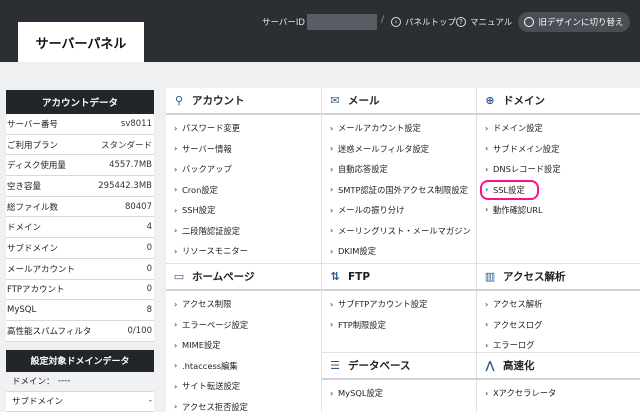 The width and height of the screenshot is (640, 412). Describe the element at coordinates (399, 325) in the screenshot. I see `menu-link-ftp-restriction: › FTP制限設定` at that location.